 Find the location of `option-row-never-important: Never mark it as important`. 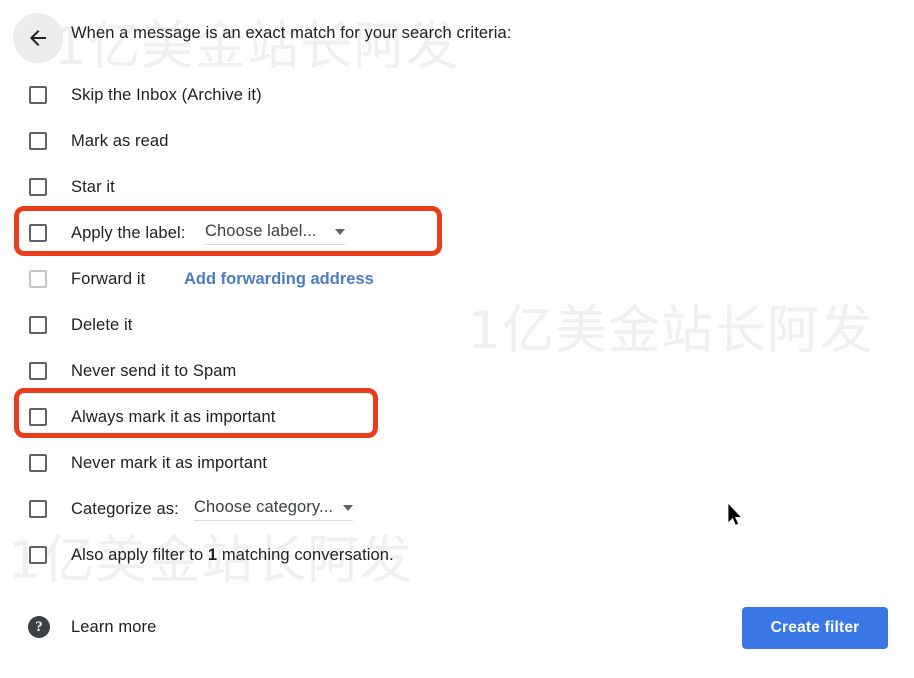

option-row-never-important: Never mark it as important is located at coordinates (457, 463).